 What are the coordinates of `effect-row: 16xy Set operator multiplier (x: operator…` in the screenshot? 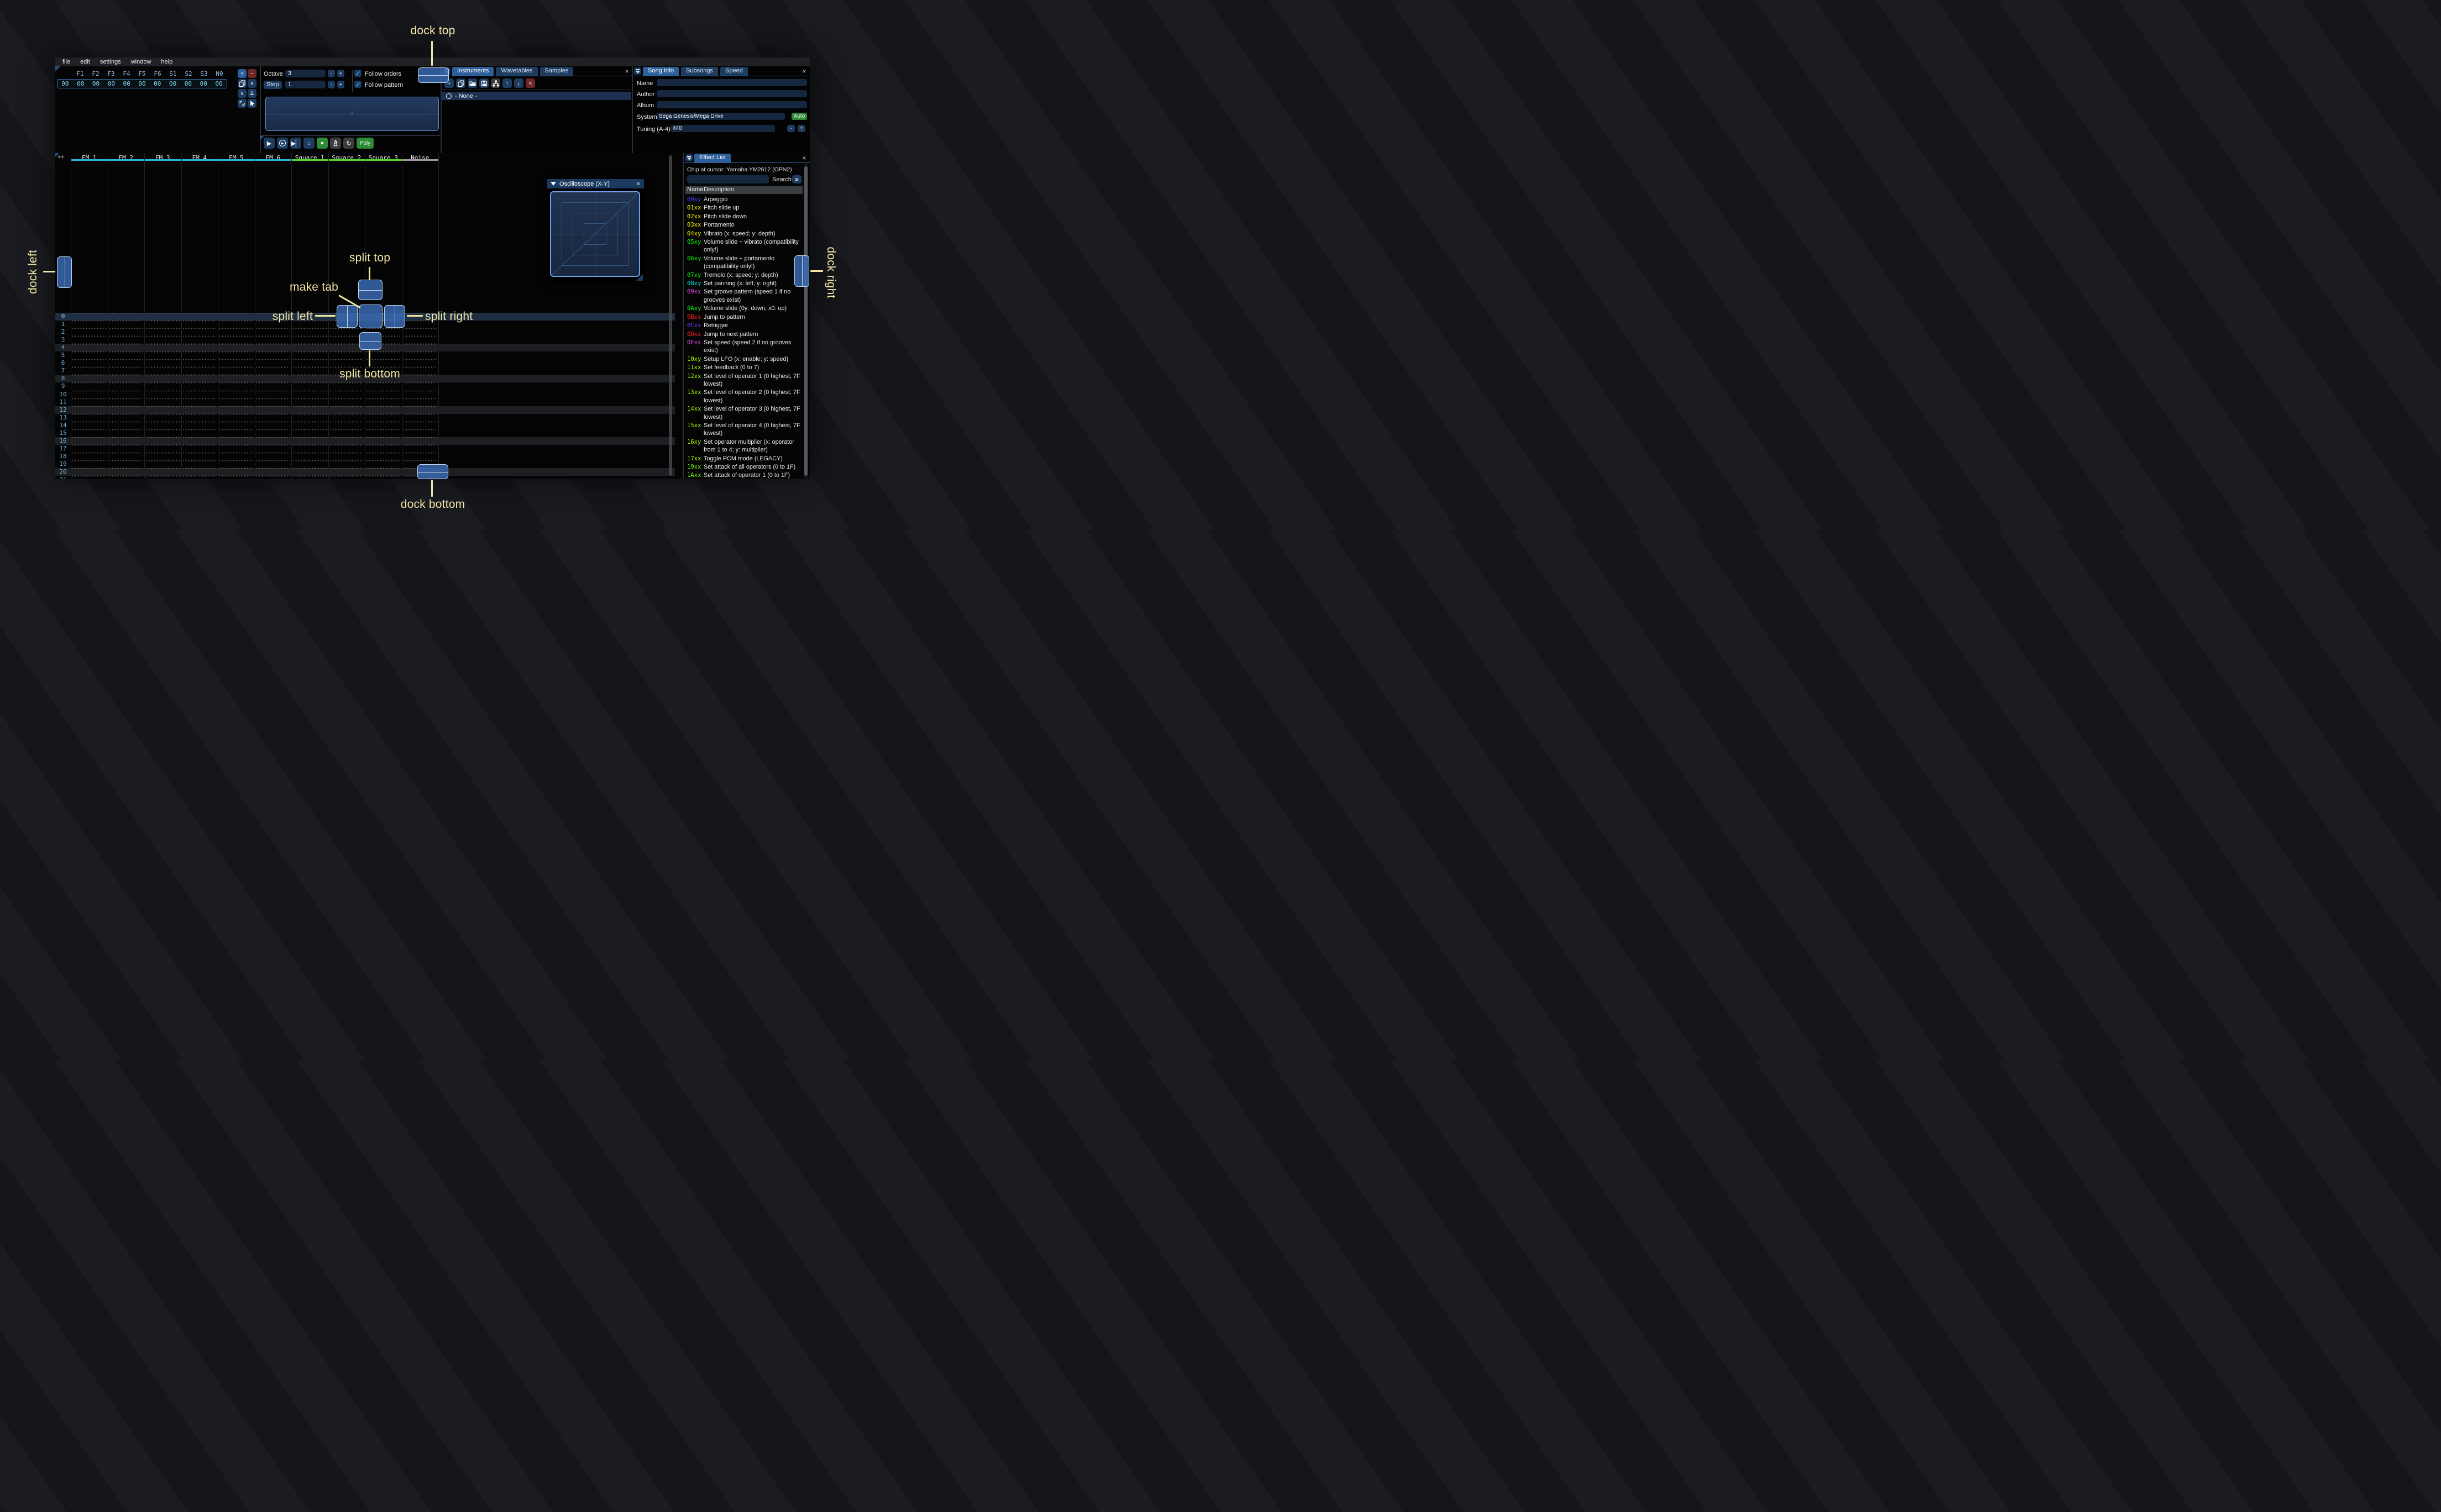 It's located at (744, 447).